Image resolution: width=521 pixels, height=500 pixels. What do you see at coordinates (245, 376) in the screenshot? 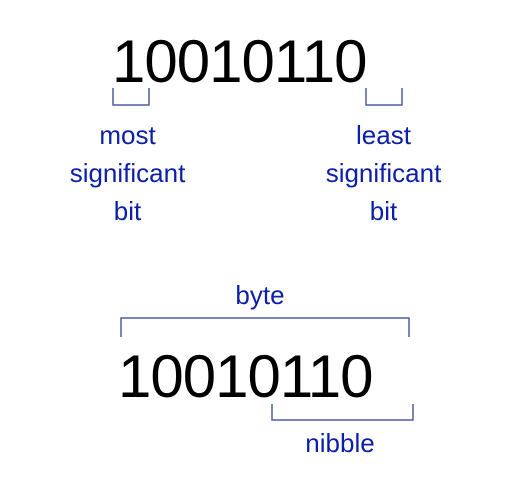
I see `bottom-binary-number: 10010110` at bounding box center [245, 376].